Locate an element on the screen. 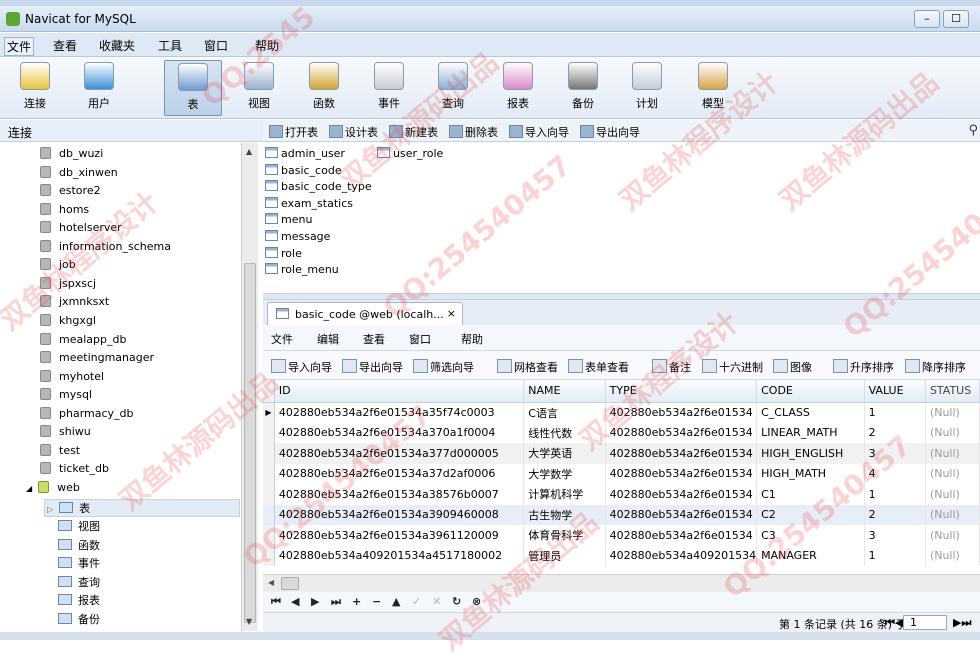 This screenshot has width=980, height=658. scroll-up-arrow-icon: ▲ is located at coordinates (249, 151).